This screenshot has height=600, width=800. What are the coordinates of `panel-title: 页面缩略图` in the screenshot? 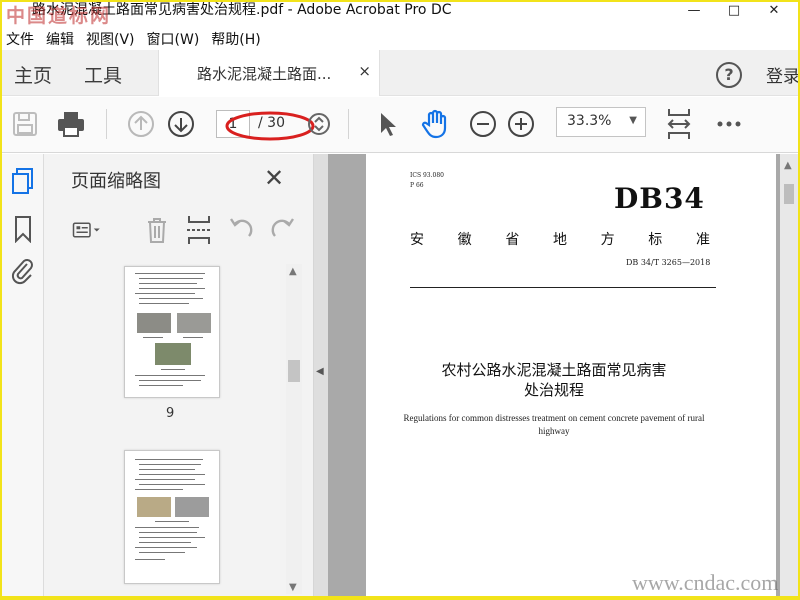 It's located at (116, 181).